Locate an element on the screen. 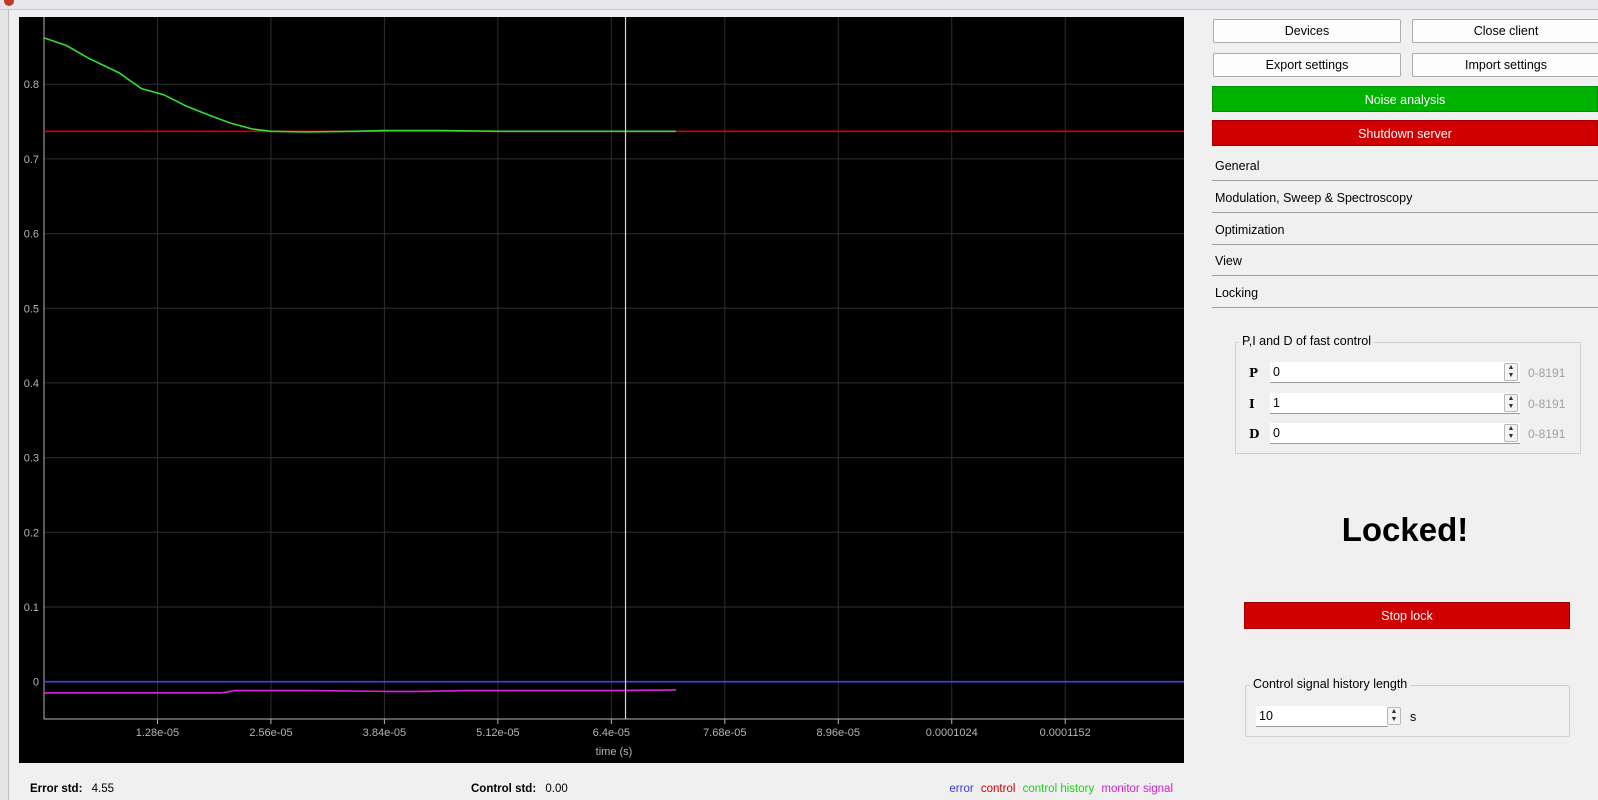 The width and height of the screenshot is (1598, 800). y-tick-label: 0.5 is located at coordinates (31, 309).